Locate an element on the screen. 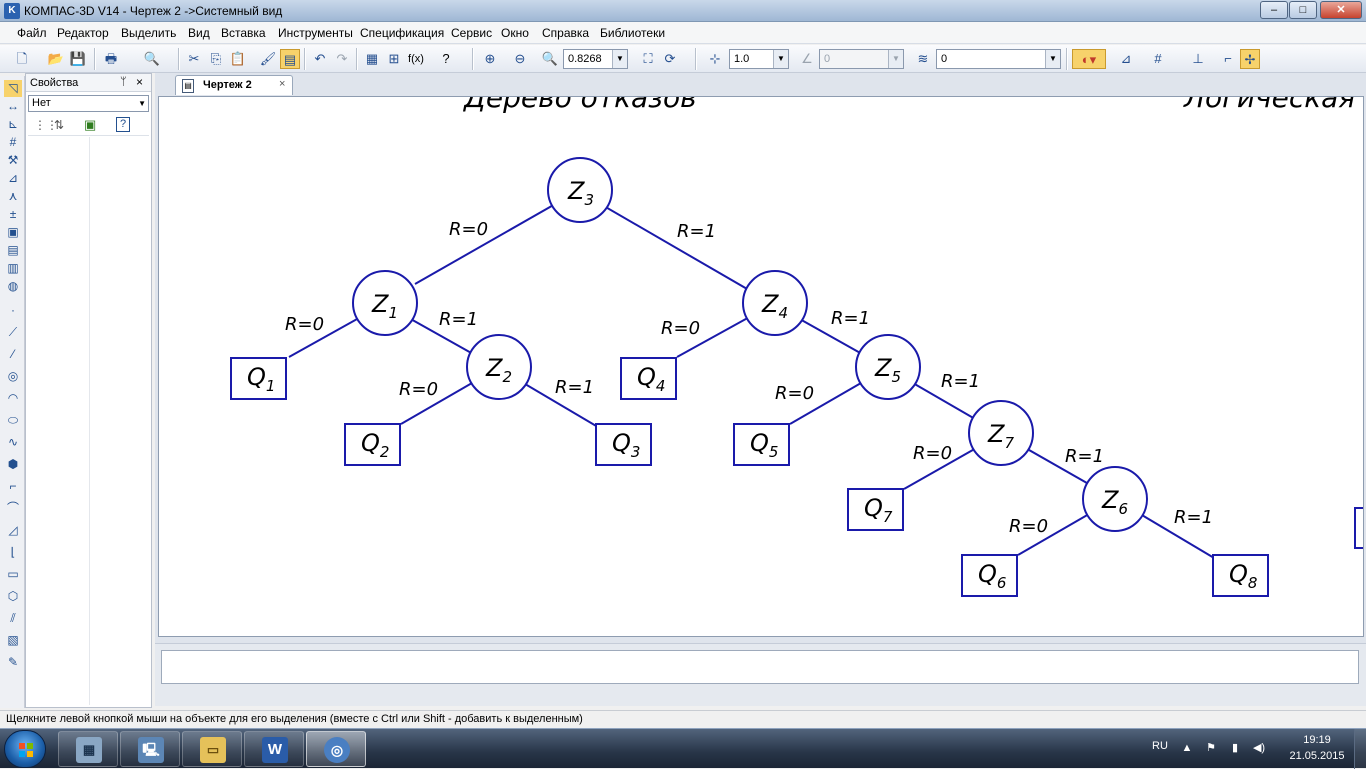  ortho-icon: ⊿ is located at coordinates (1126, 59).